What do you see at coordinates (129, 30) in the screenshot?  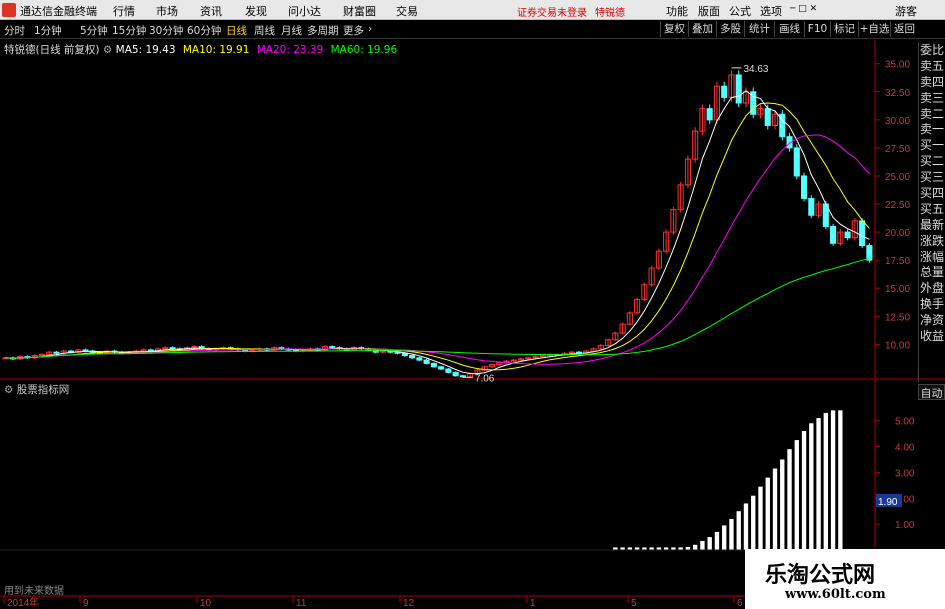 I see `period-15min: 15分钟` at bounding box center [129, 30].